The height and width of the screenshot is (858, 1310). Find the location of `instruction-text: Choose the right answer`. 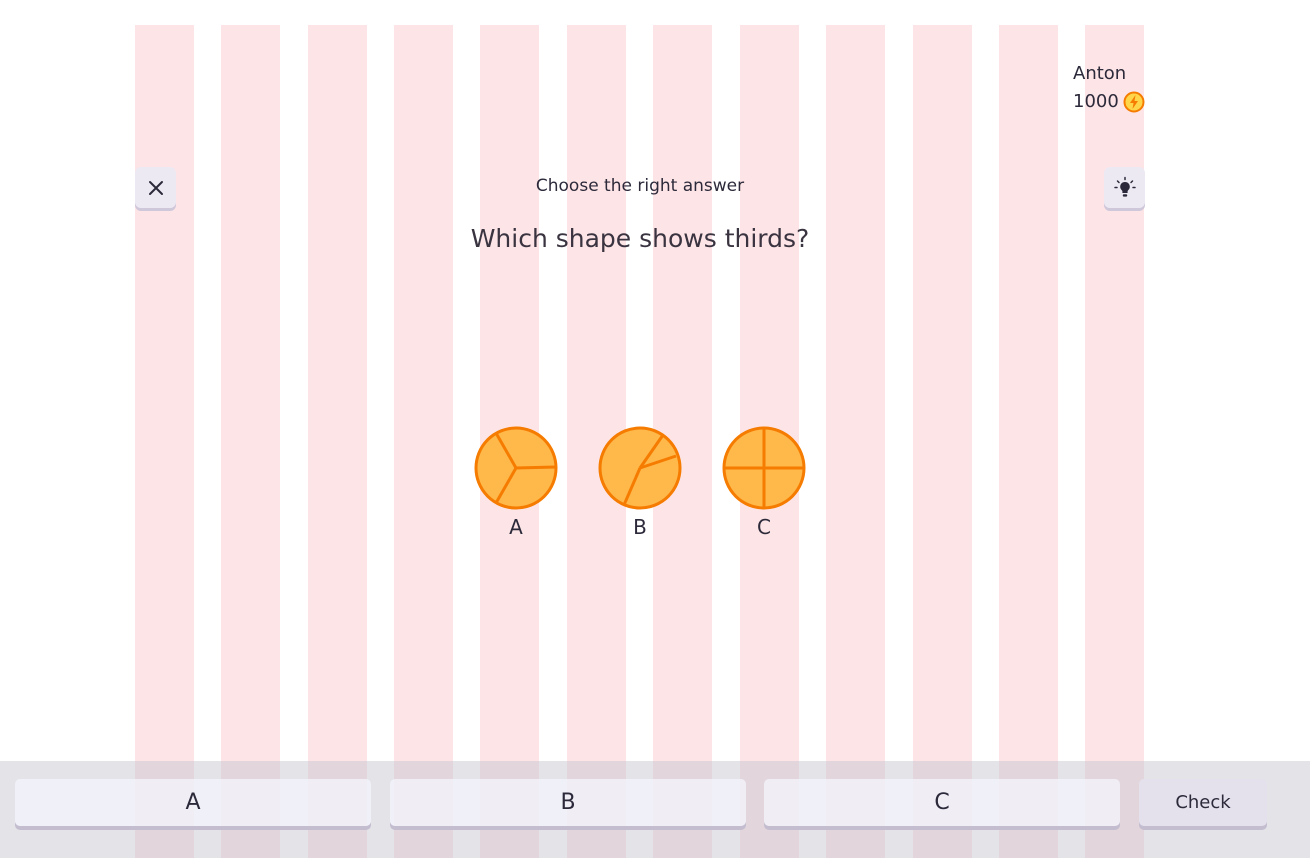

instruction-text: Choose the right answer is located at coordinates (640, 186).